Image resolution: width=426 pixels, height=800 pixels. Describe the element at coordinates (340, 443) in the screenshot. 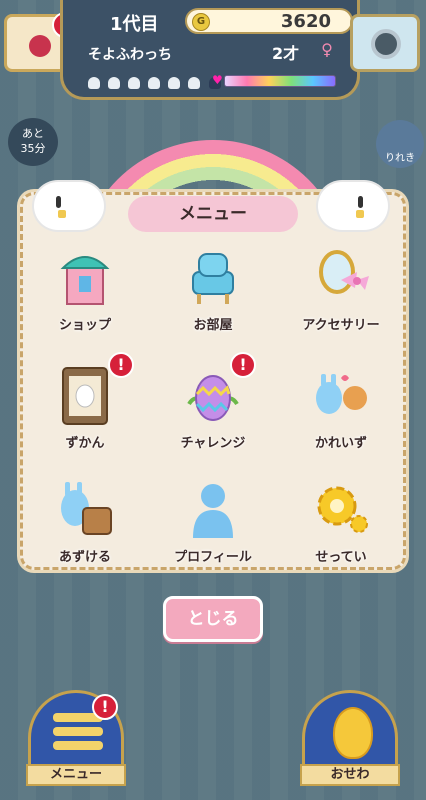

I see `menu-item-label: かれいず` at that location.